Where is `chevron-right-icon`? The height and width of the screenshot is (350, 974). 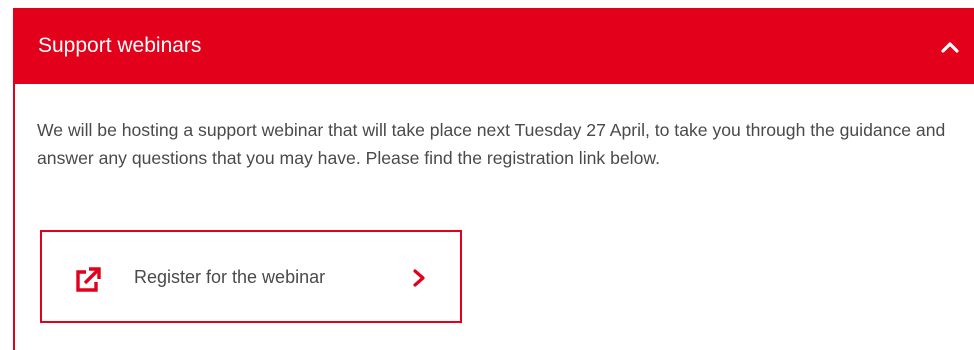
chevron-right-icon is located at coordinates (419, 278).